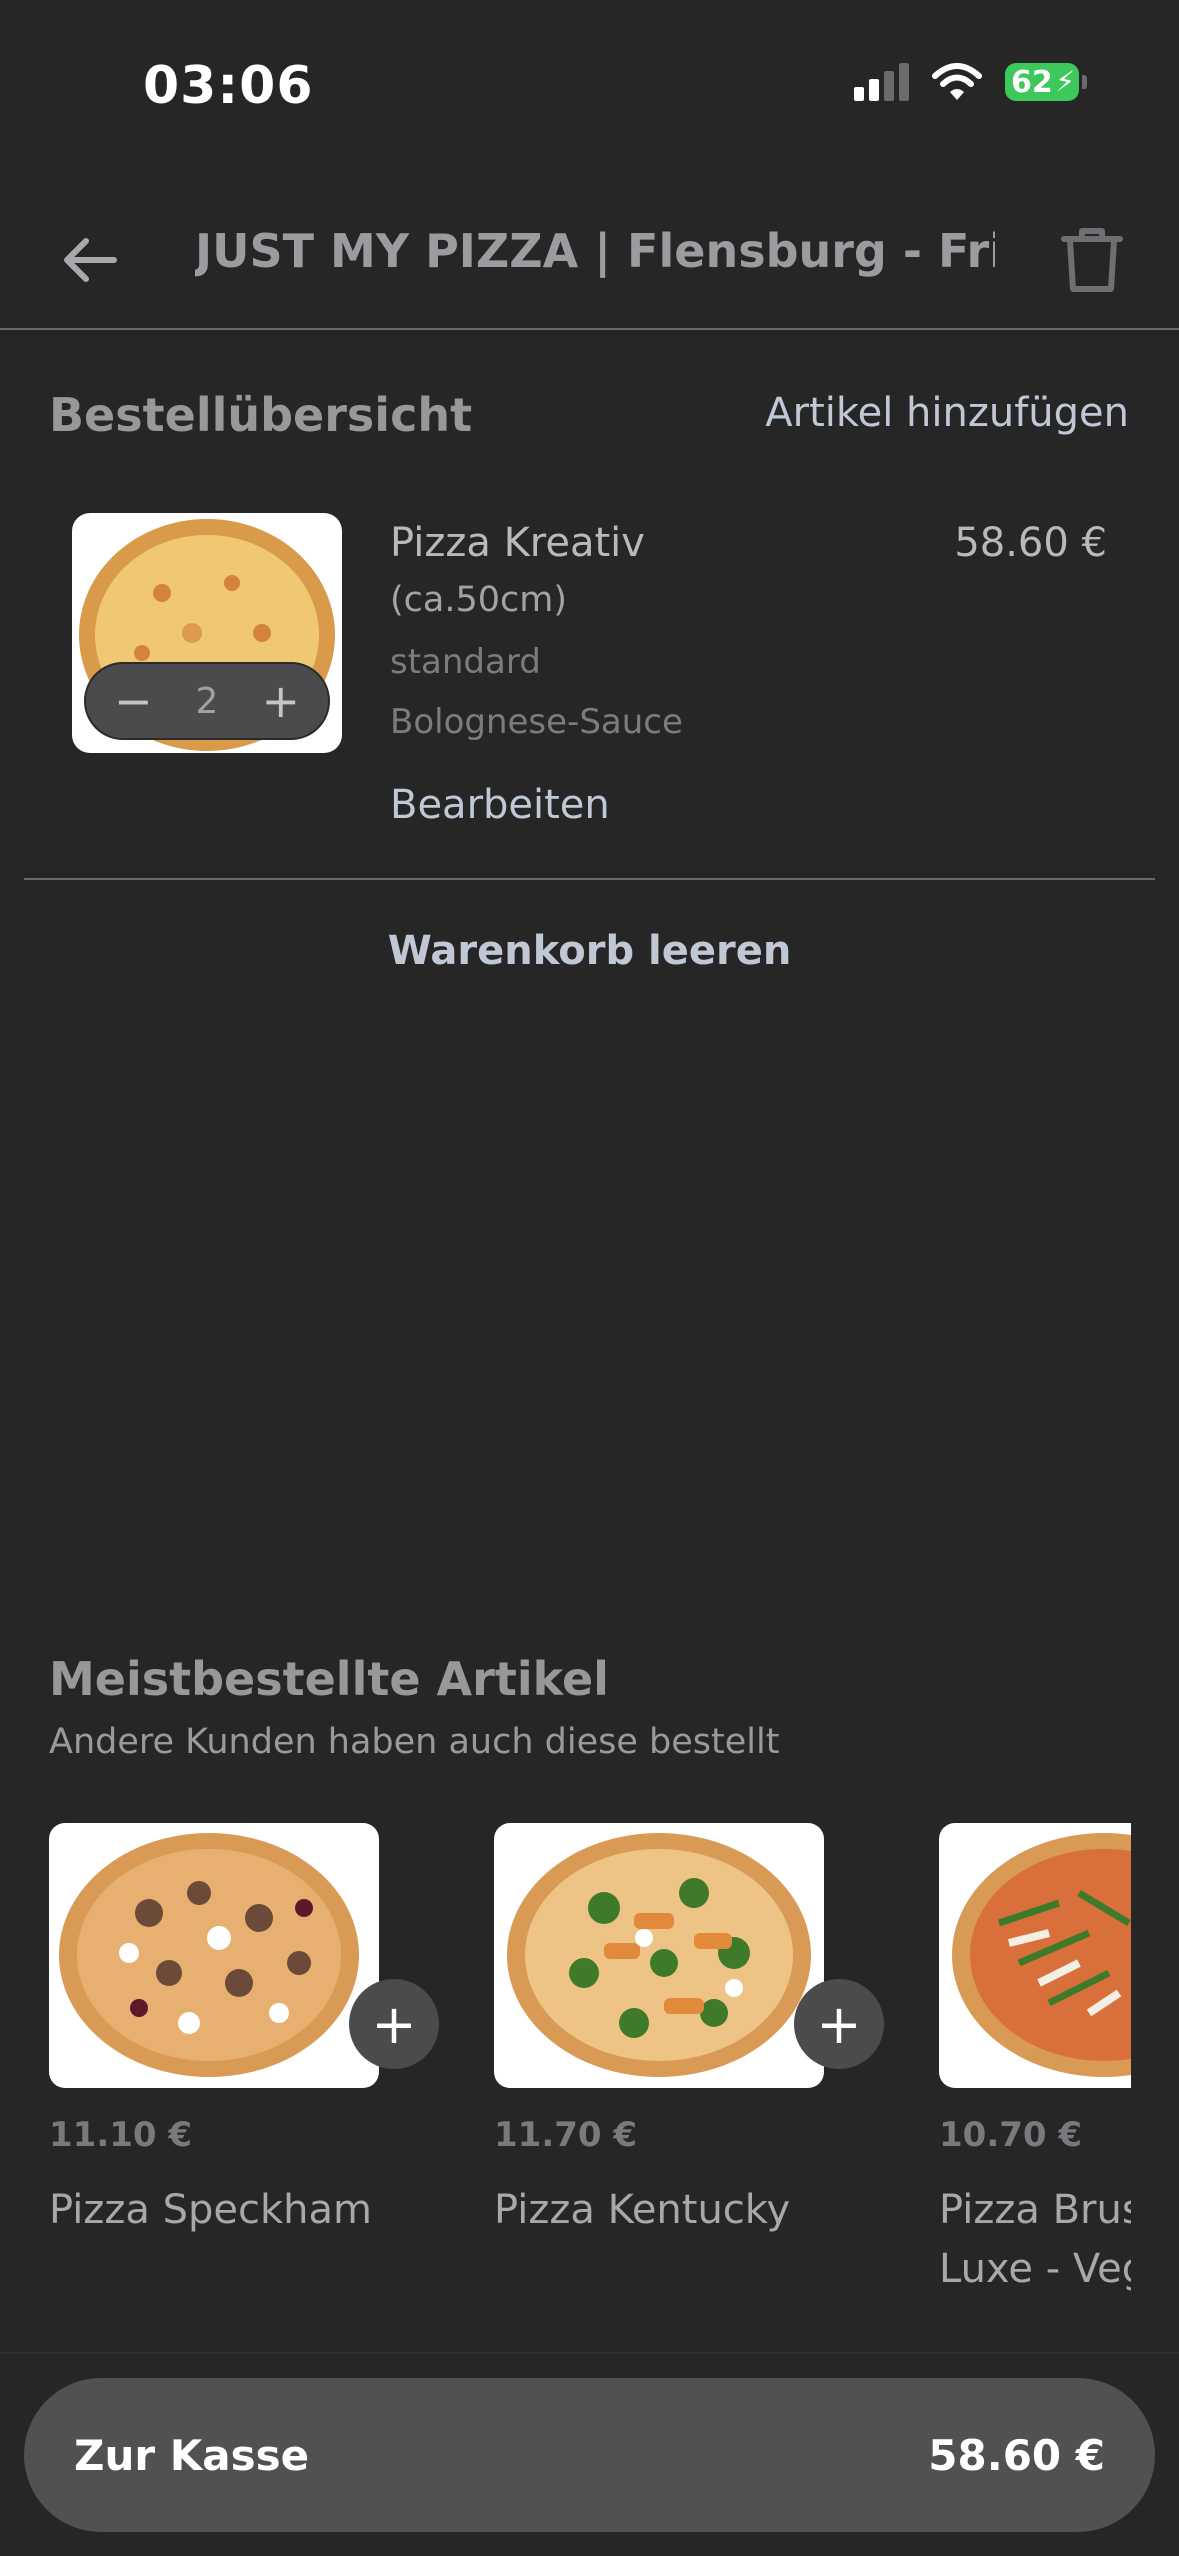 The width and height of the screenshot is (1179, 2556). What do you see at coordinates (121, 2135) in the screenshot?
I see `recommendation-price: 11.10 €` at bounding box center [121, 2135].